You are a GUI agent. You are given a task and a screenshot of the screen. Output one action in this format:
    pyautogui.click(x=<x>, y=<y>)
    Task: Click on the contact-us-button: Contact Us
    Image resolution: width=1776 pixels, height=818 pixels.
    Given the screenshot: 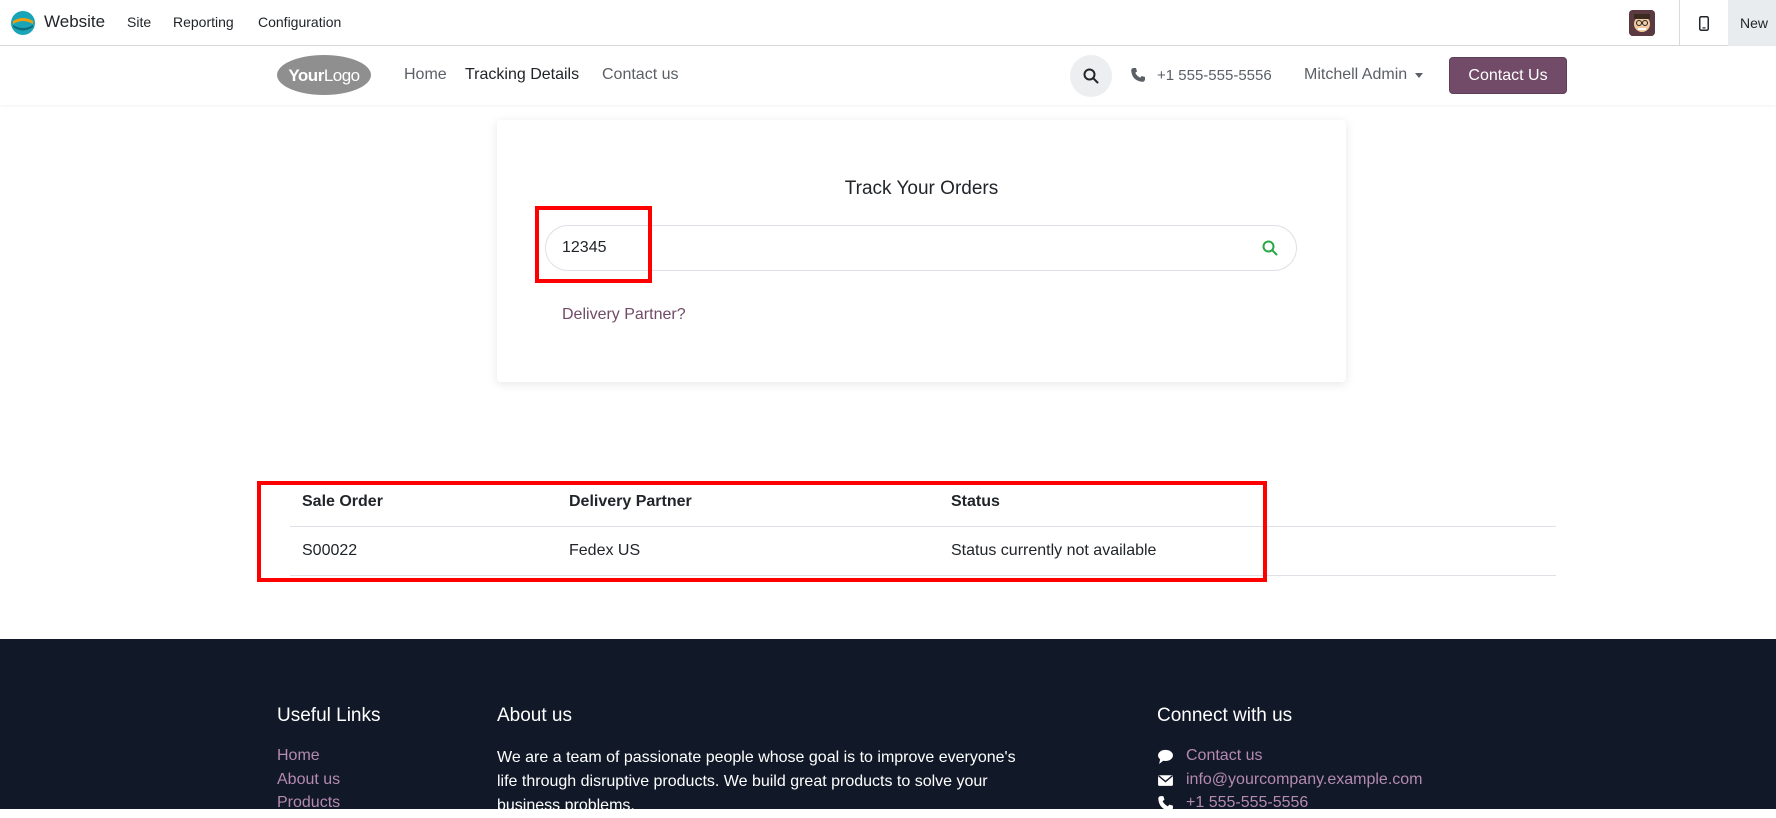 What is the action you would take?
    pyautogui.click(x=1508, y=75)
    